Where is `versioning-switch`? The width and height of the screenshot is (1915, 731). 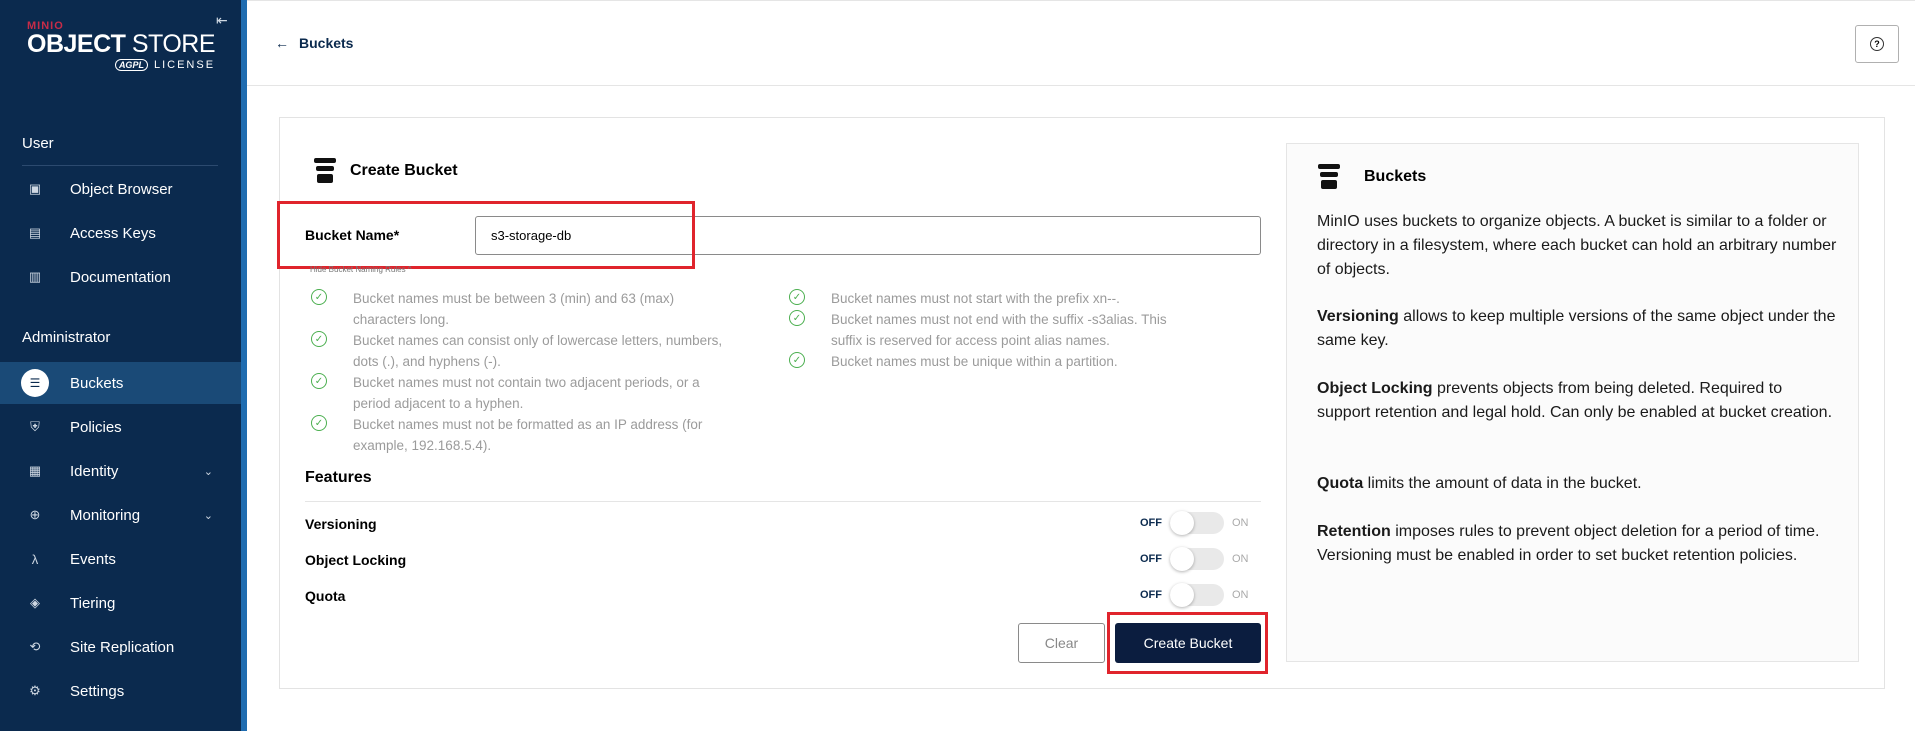 versioning-switch is located at coordinates (1197, 523).